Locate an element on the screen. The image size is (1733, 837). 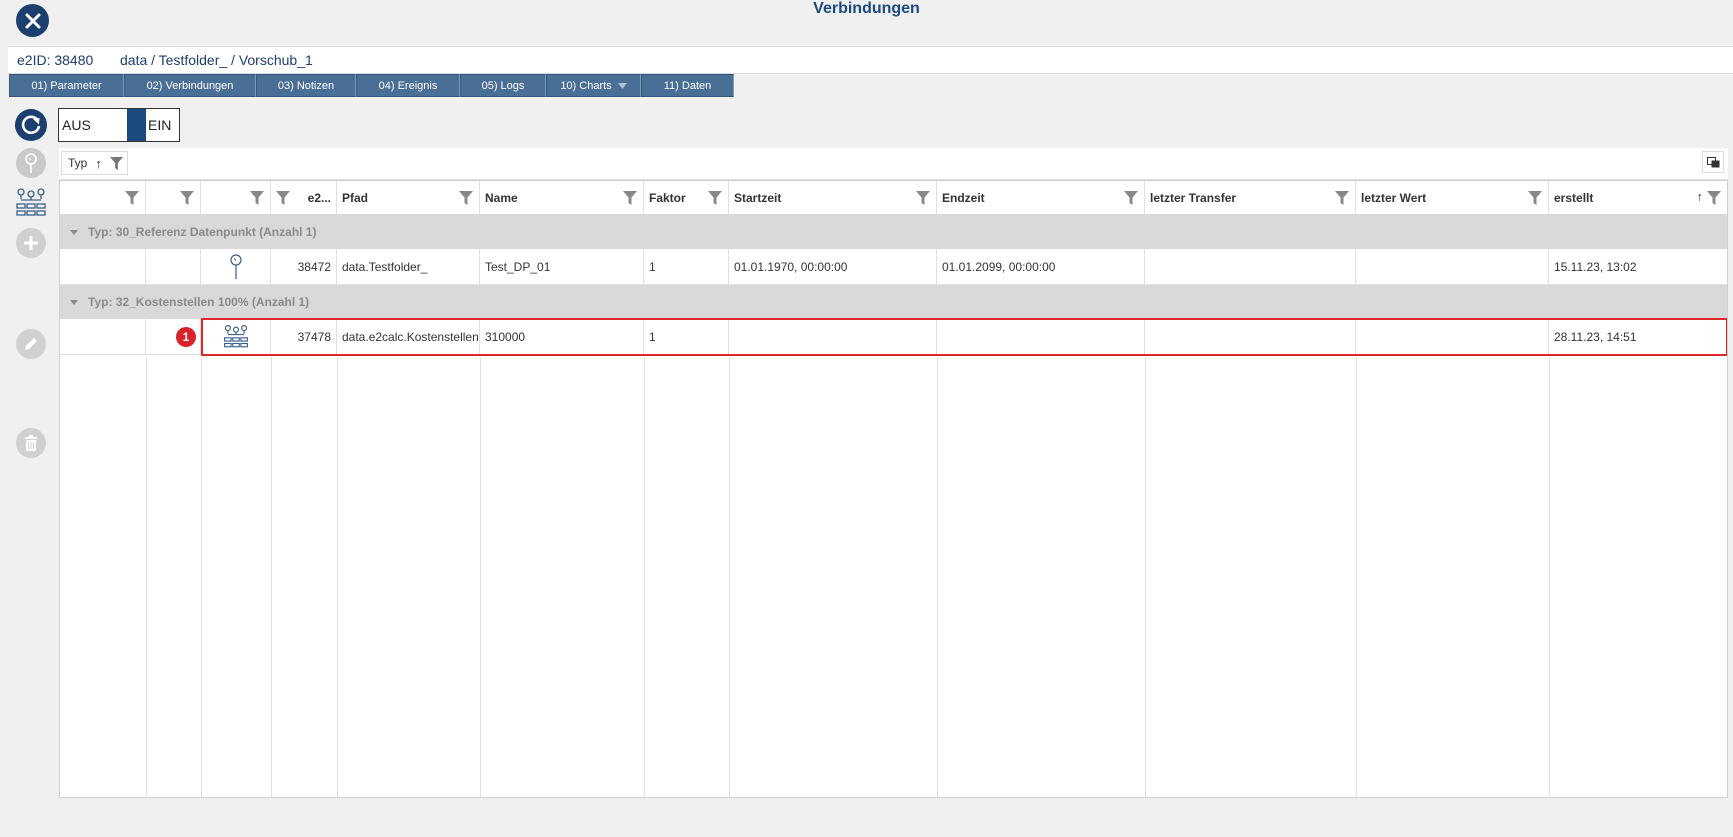
group-row: Typ: 30_Referenz Datenpunkt (Anzahl 1) is located at coordinates (893, 232).